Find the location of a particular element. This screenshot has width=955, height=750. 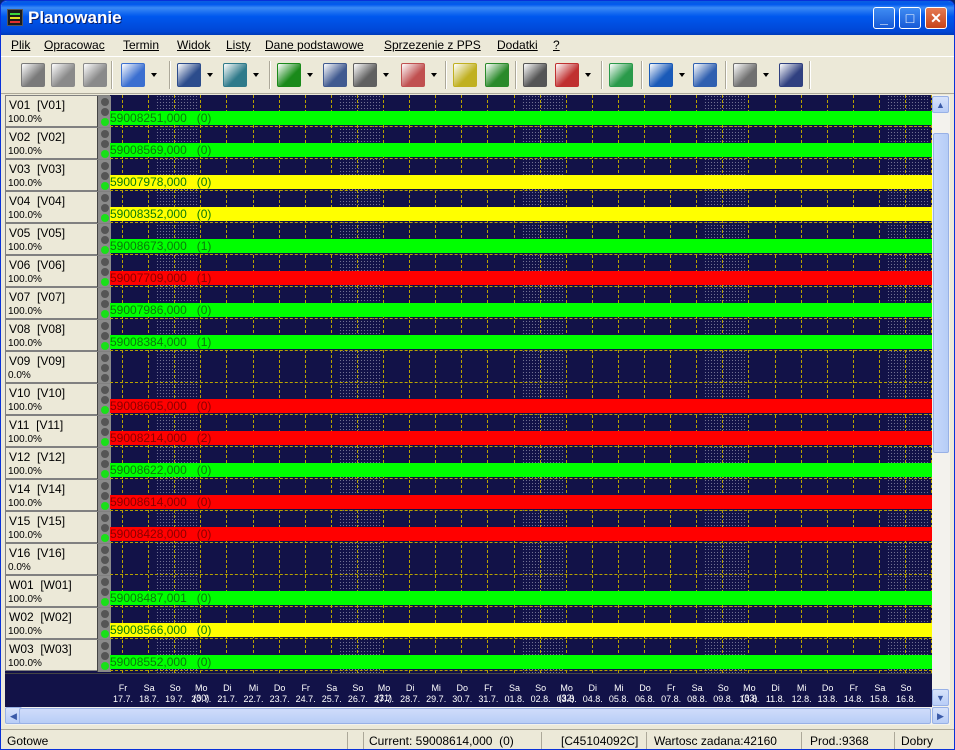

cross-icon is located at coordinates (567, 75).